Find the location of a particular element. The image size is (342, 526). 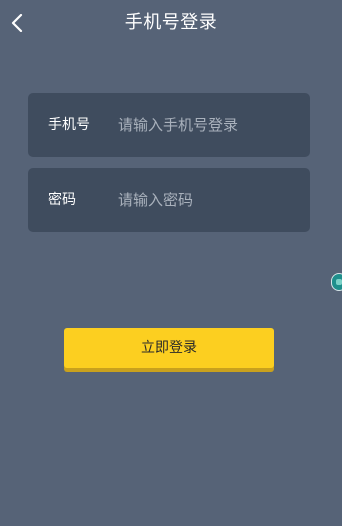

phone-label: 手机号 is located at coordinates (69, 125).